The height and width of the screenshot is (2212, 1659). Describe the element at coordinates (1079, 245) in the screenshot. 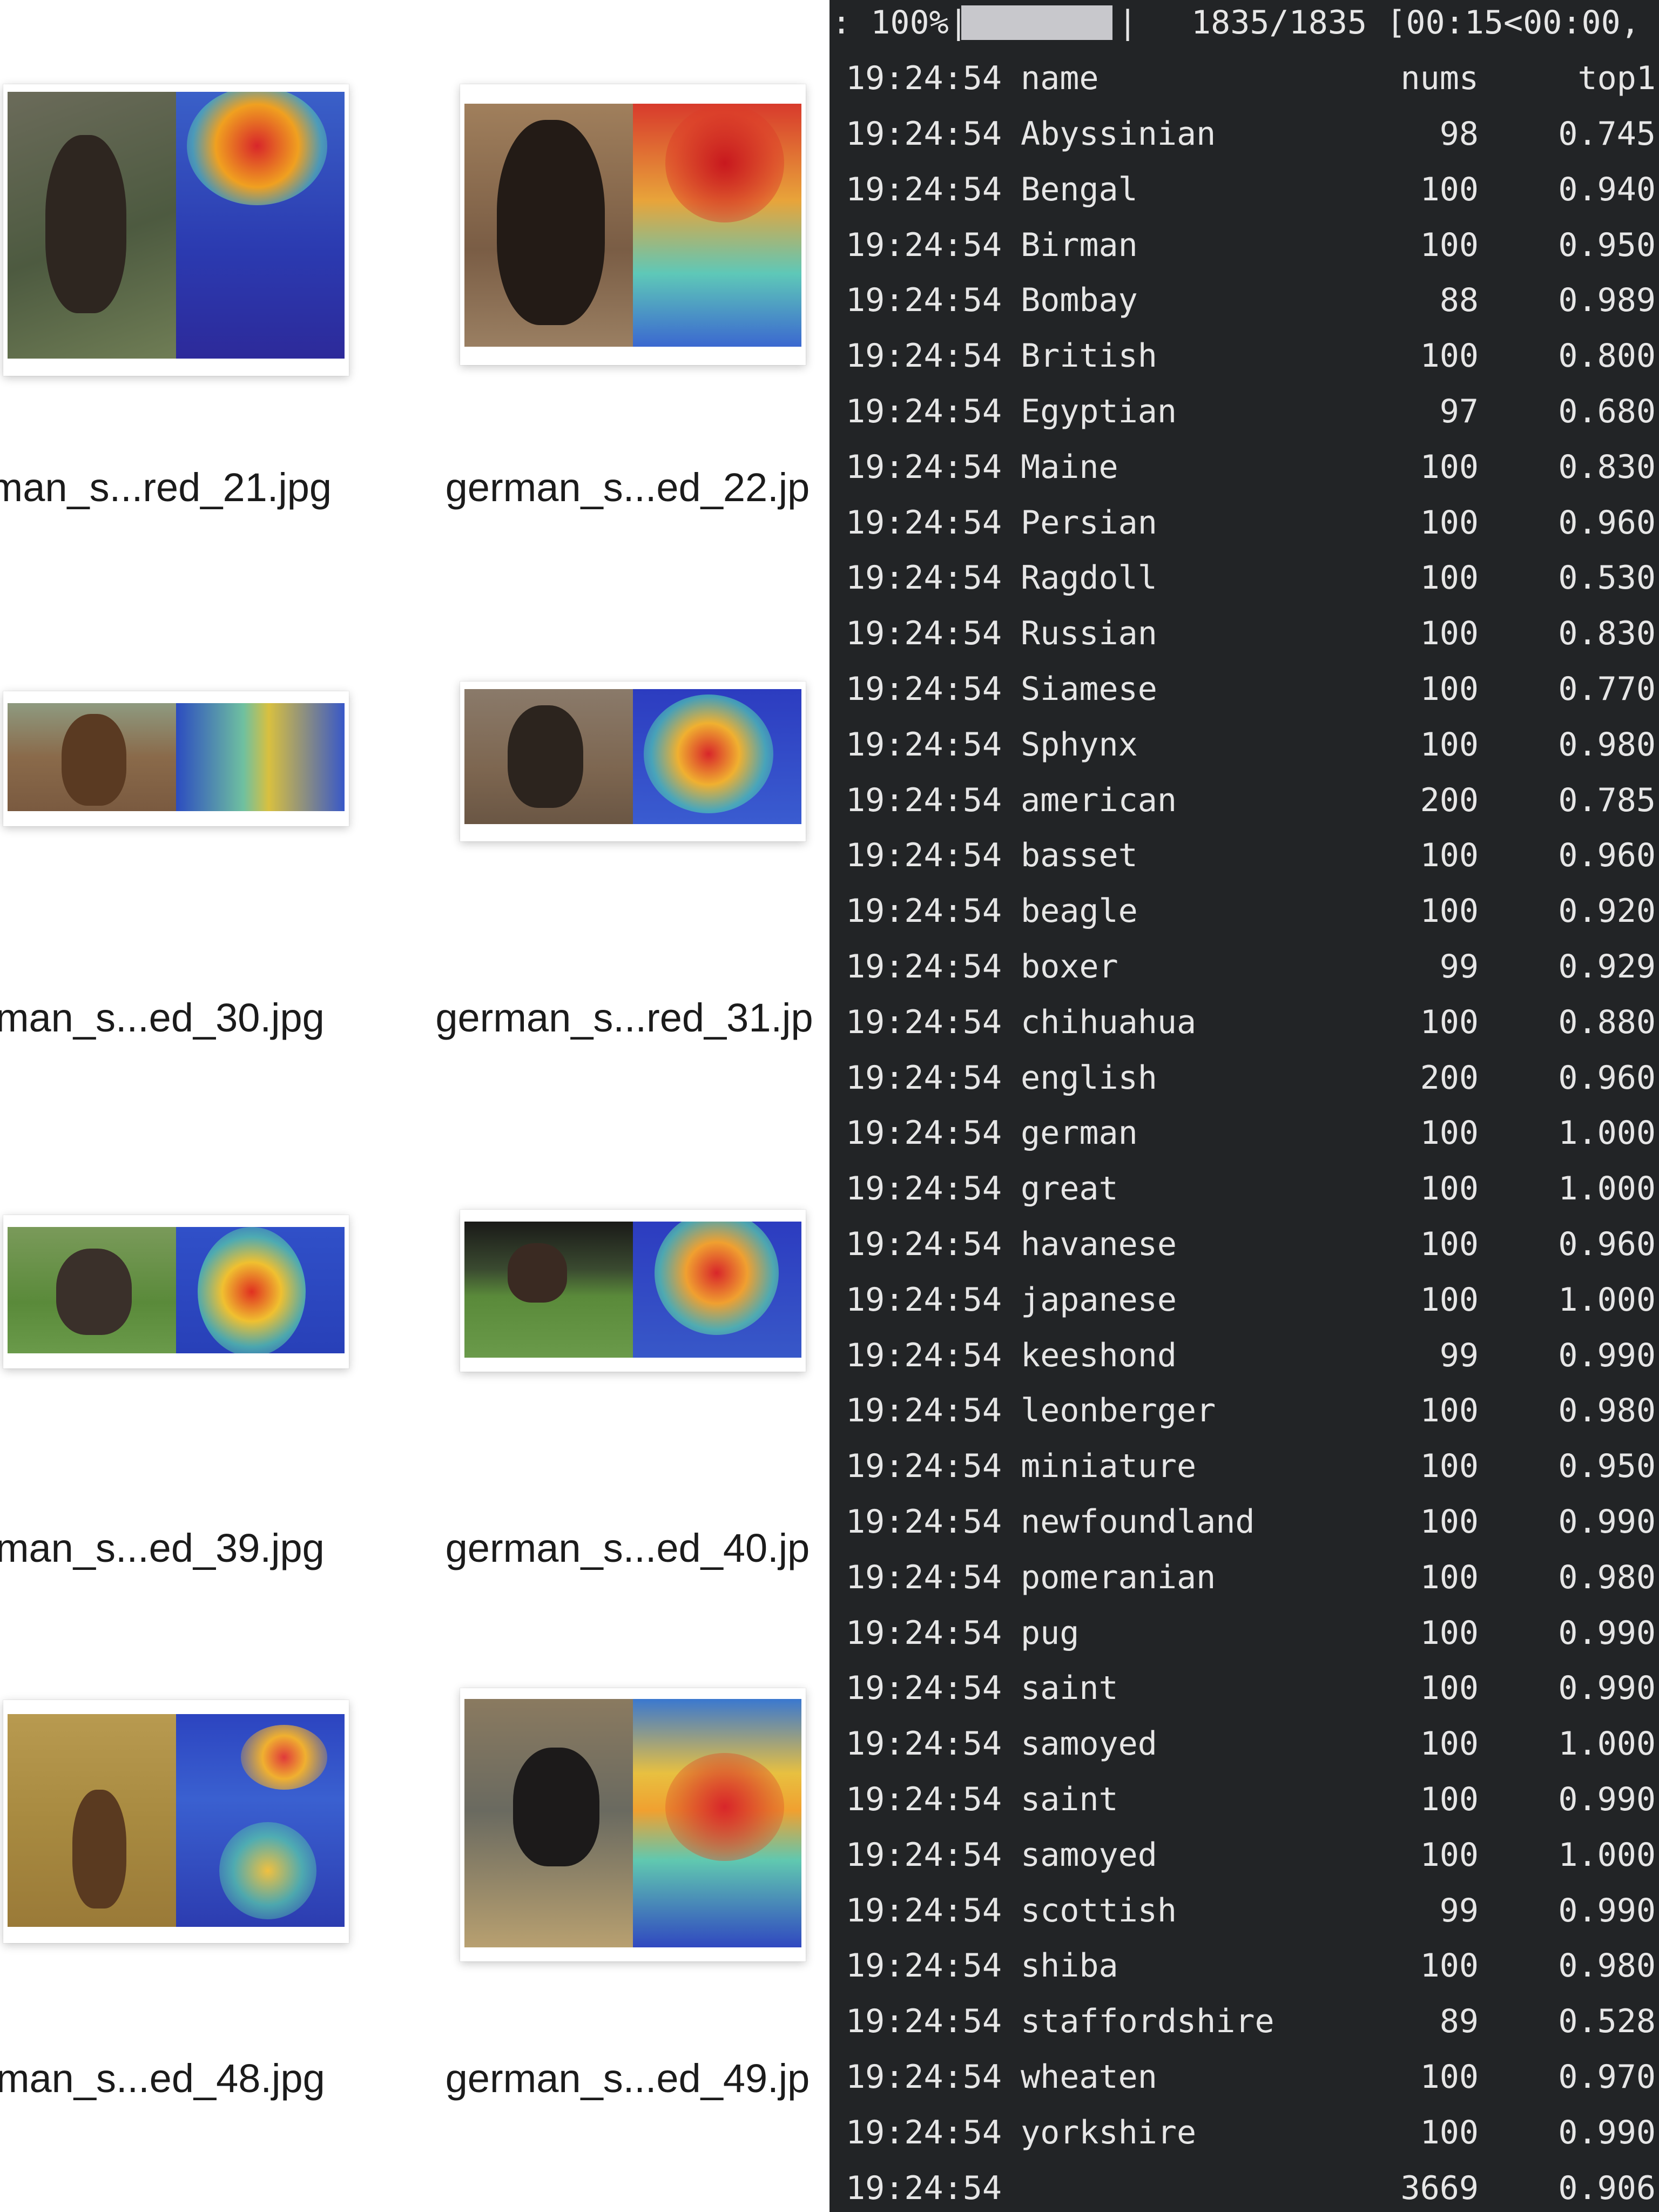

I see `class-name: Birman` at that location.